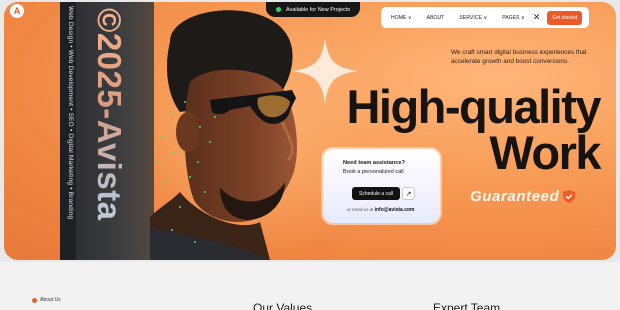  I want to click on headline-line-1: High-quality, so click(473, 106).